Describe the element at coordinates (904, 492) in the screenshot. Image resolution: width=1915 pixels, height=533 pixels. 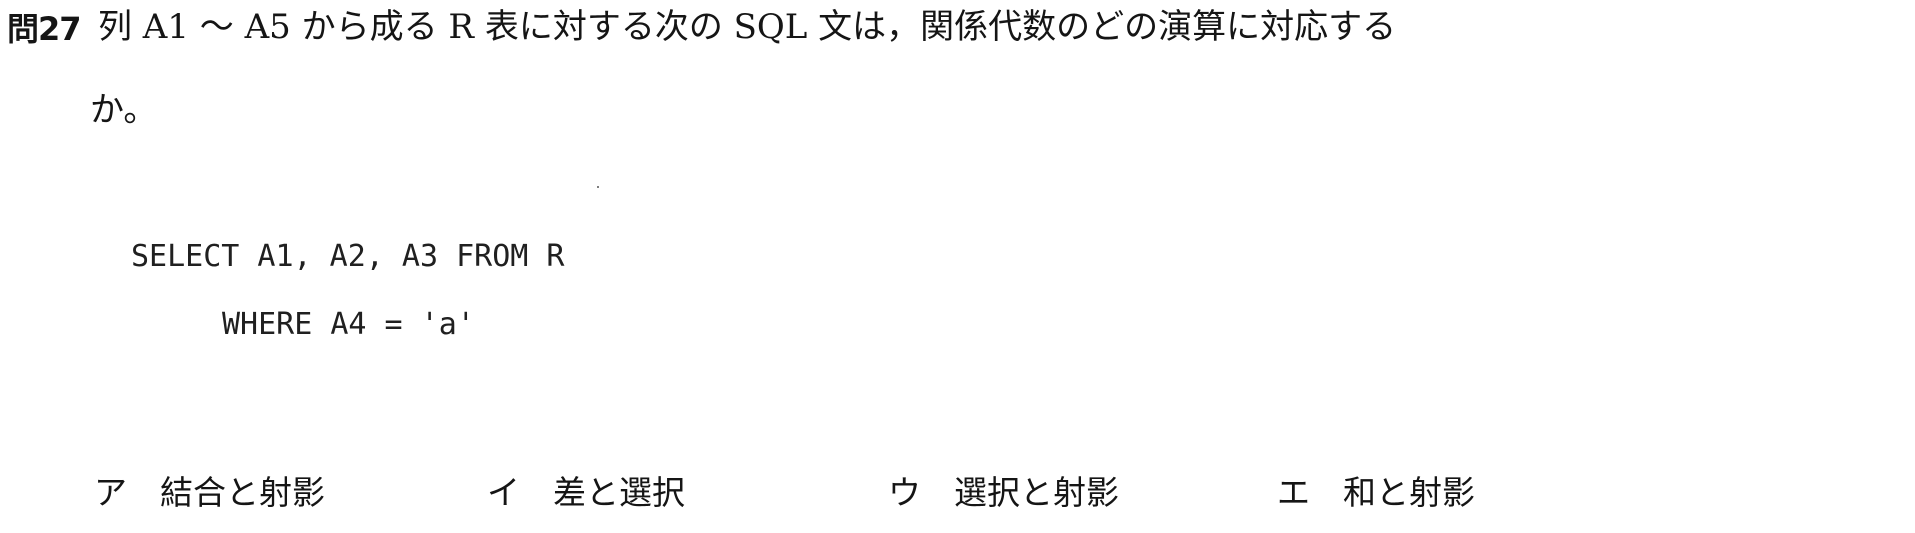
I see `choice-label: ウ` at that location.